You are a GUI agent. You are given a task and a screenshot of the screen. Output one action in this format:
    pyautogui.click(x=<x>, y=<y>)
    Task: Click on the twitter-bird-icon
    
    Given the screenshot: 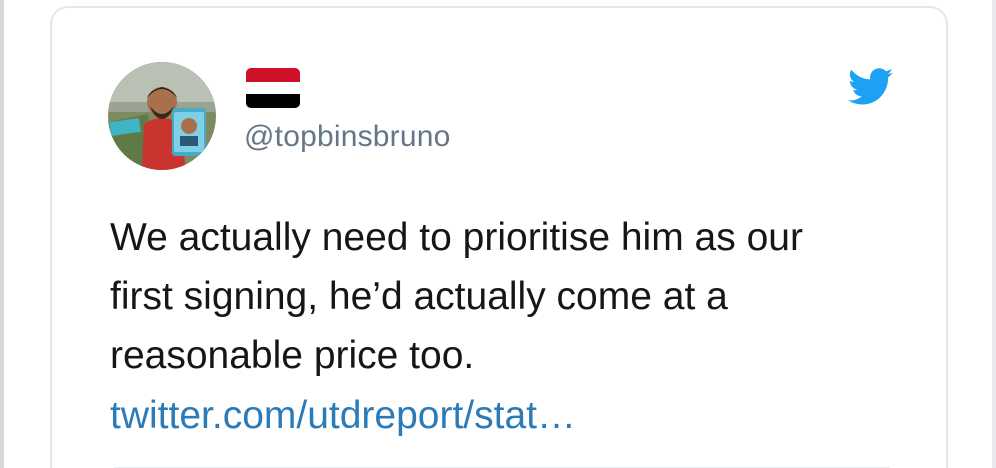 What is the action you would take?
    pyautogui.click(x=871, y=87)
    